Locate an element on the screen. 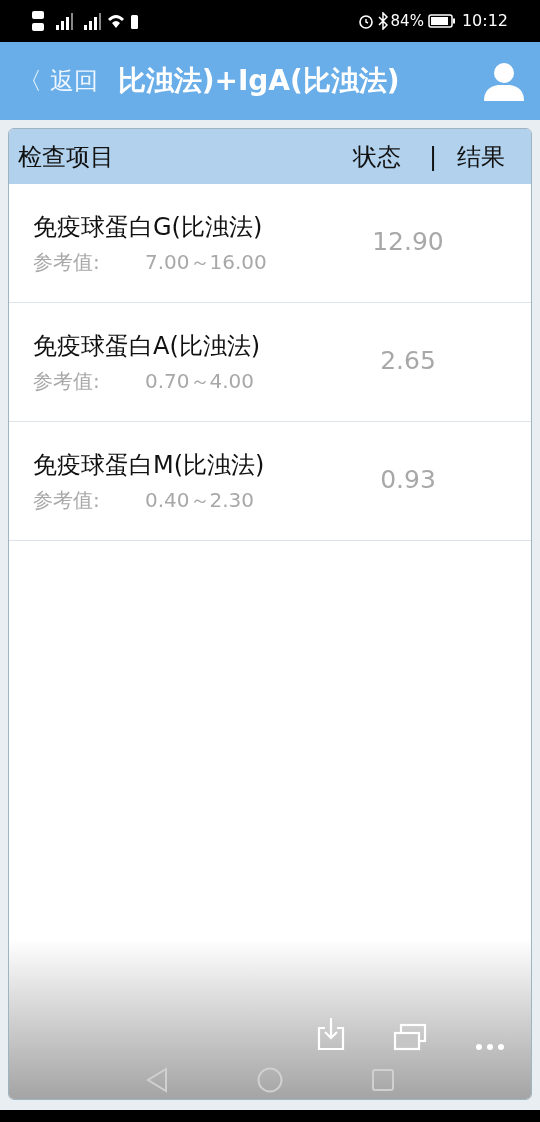 Image resolution: width=540 pixels, height=1122 pixels. column-header: 结果 is located at coordinates (481, 157).